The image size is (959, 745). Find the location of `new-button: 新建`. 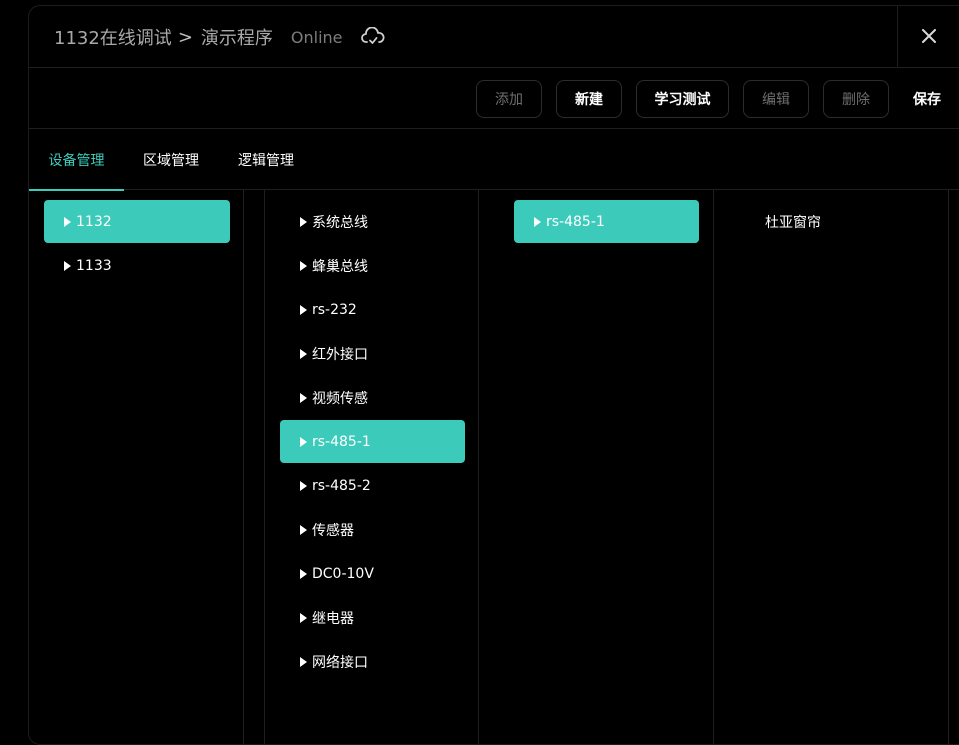

new-button: 新建 is located at coordinates (589, 99).